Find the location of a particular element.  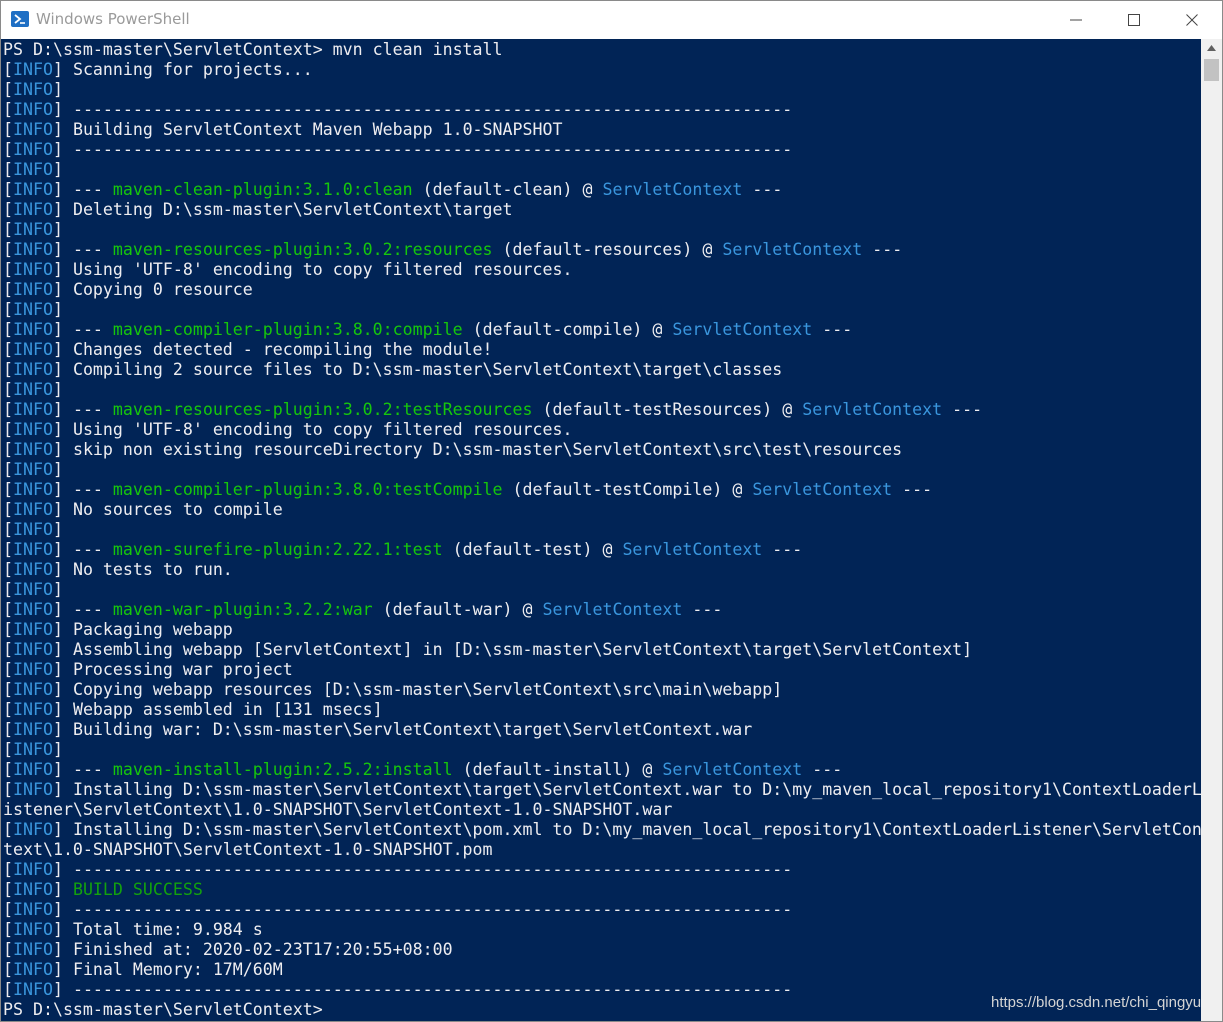

console-text: ] No tests to run. is located at coordinates (142, 569).